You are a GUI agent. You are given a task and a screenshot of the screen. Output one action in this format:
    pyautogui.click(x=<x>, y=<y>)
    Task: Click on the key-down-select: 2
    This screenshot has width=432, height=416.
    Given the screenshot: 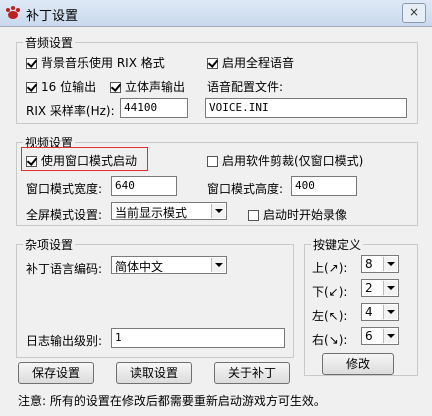 What is the action you would take?
    pyautogui.click(x=380, y=288)
    